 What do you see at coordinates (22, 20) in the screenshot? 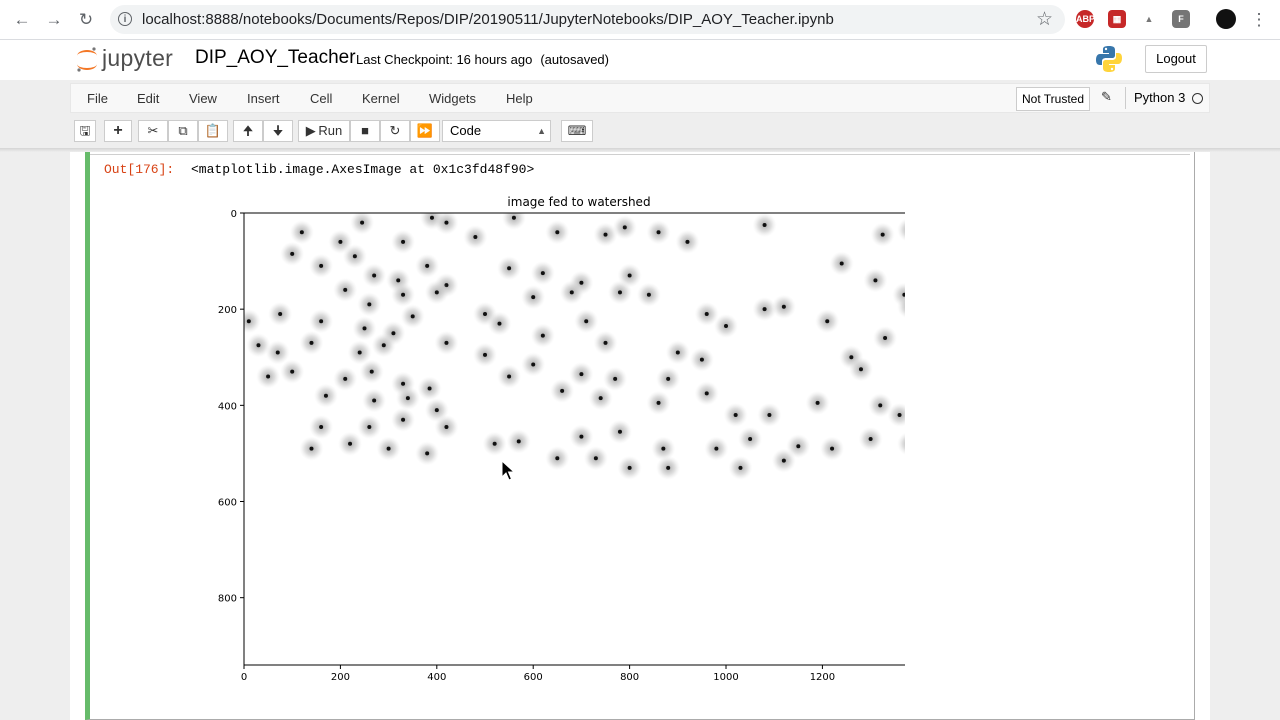
I see `back-icon: ←` at bounding box center [22, 20].